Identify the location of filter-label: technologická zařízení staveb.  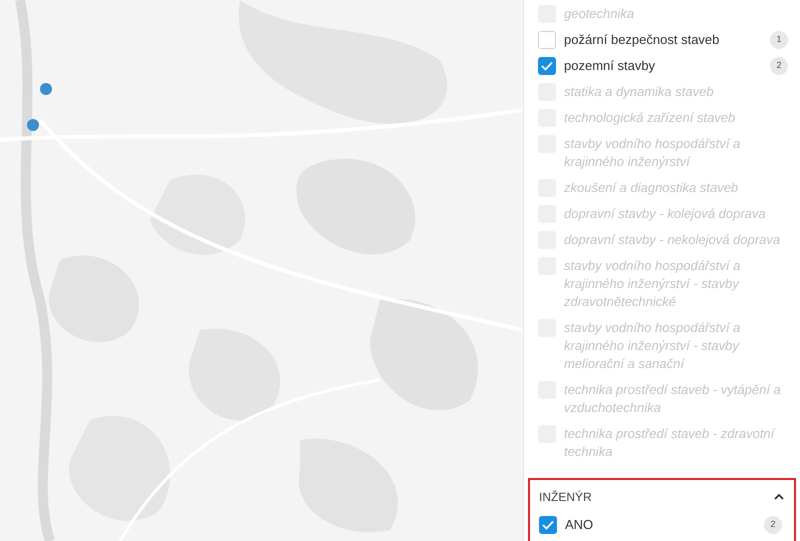
(650, 118).